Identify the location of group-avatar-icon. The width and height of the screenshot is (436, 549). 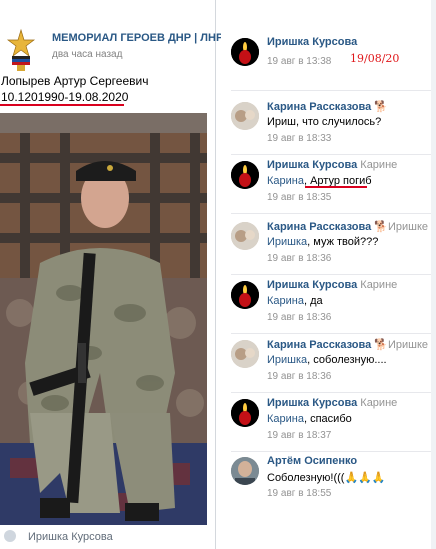
(21, 51).